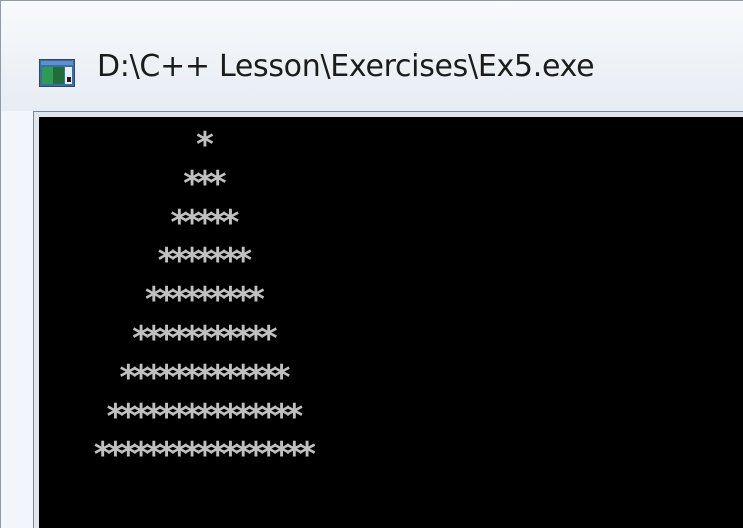 The width and height of the screenshot is (743, 528). What do you see at coordinates (346, 66) in the screenshot?
I see `window-title: D:\C++ Lesson\Exercises\Ex5.exe` at bounding box center [346, 66].